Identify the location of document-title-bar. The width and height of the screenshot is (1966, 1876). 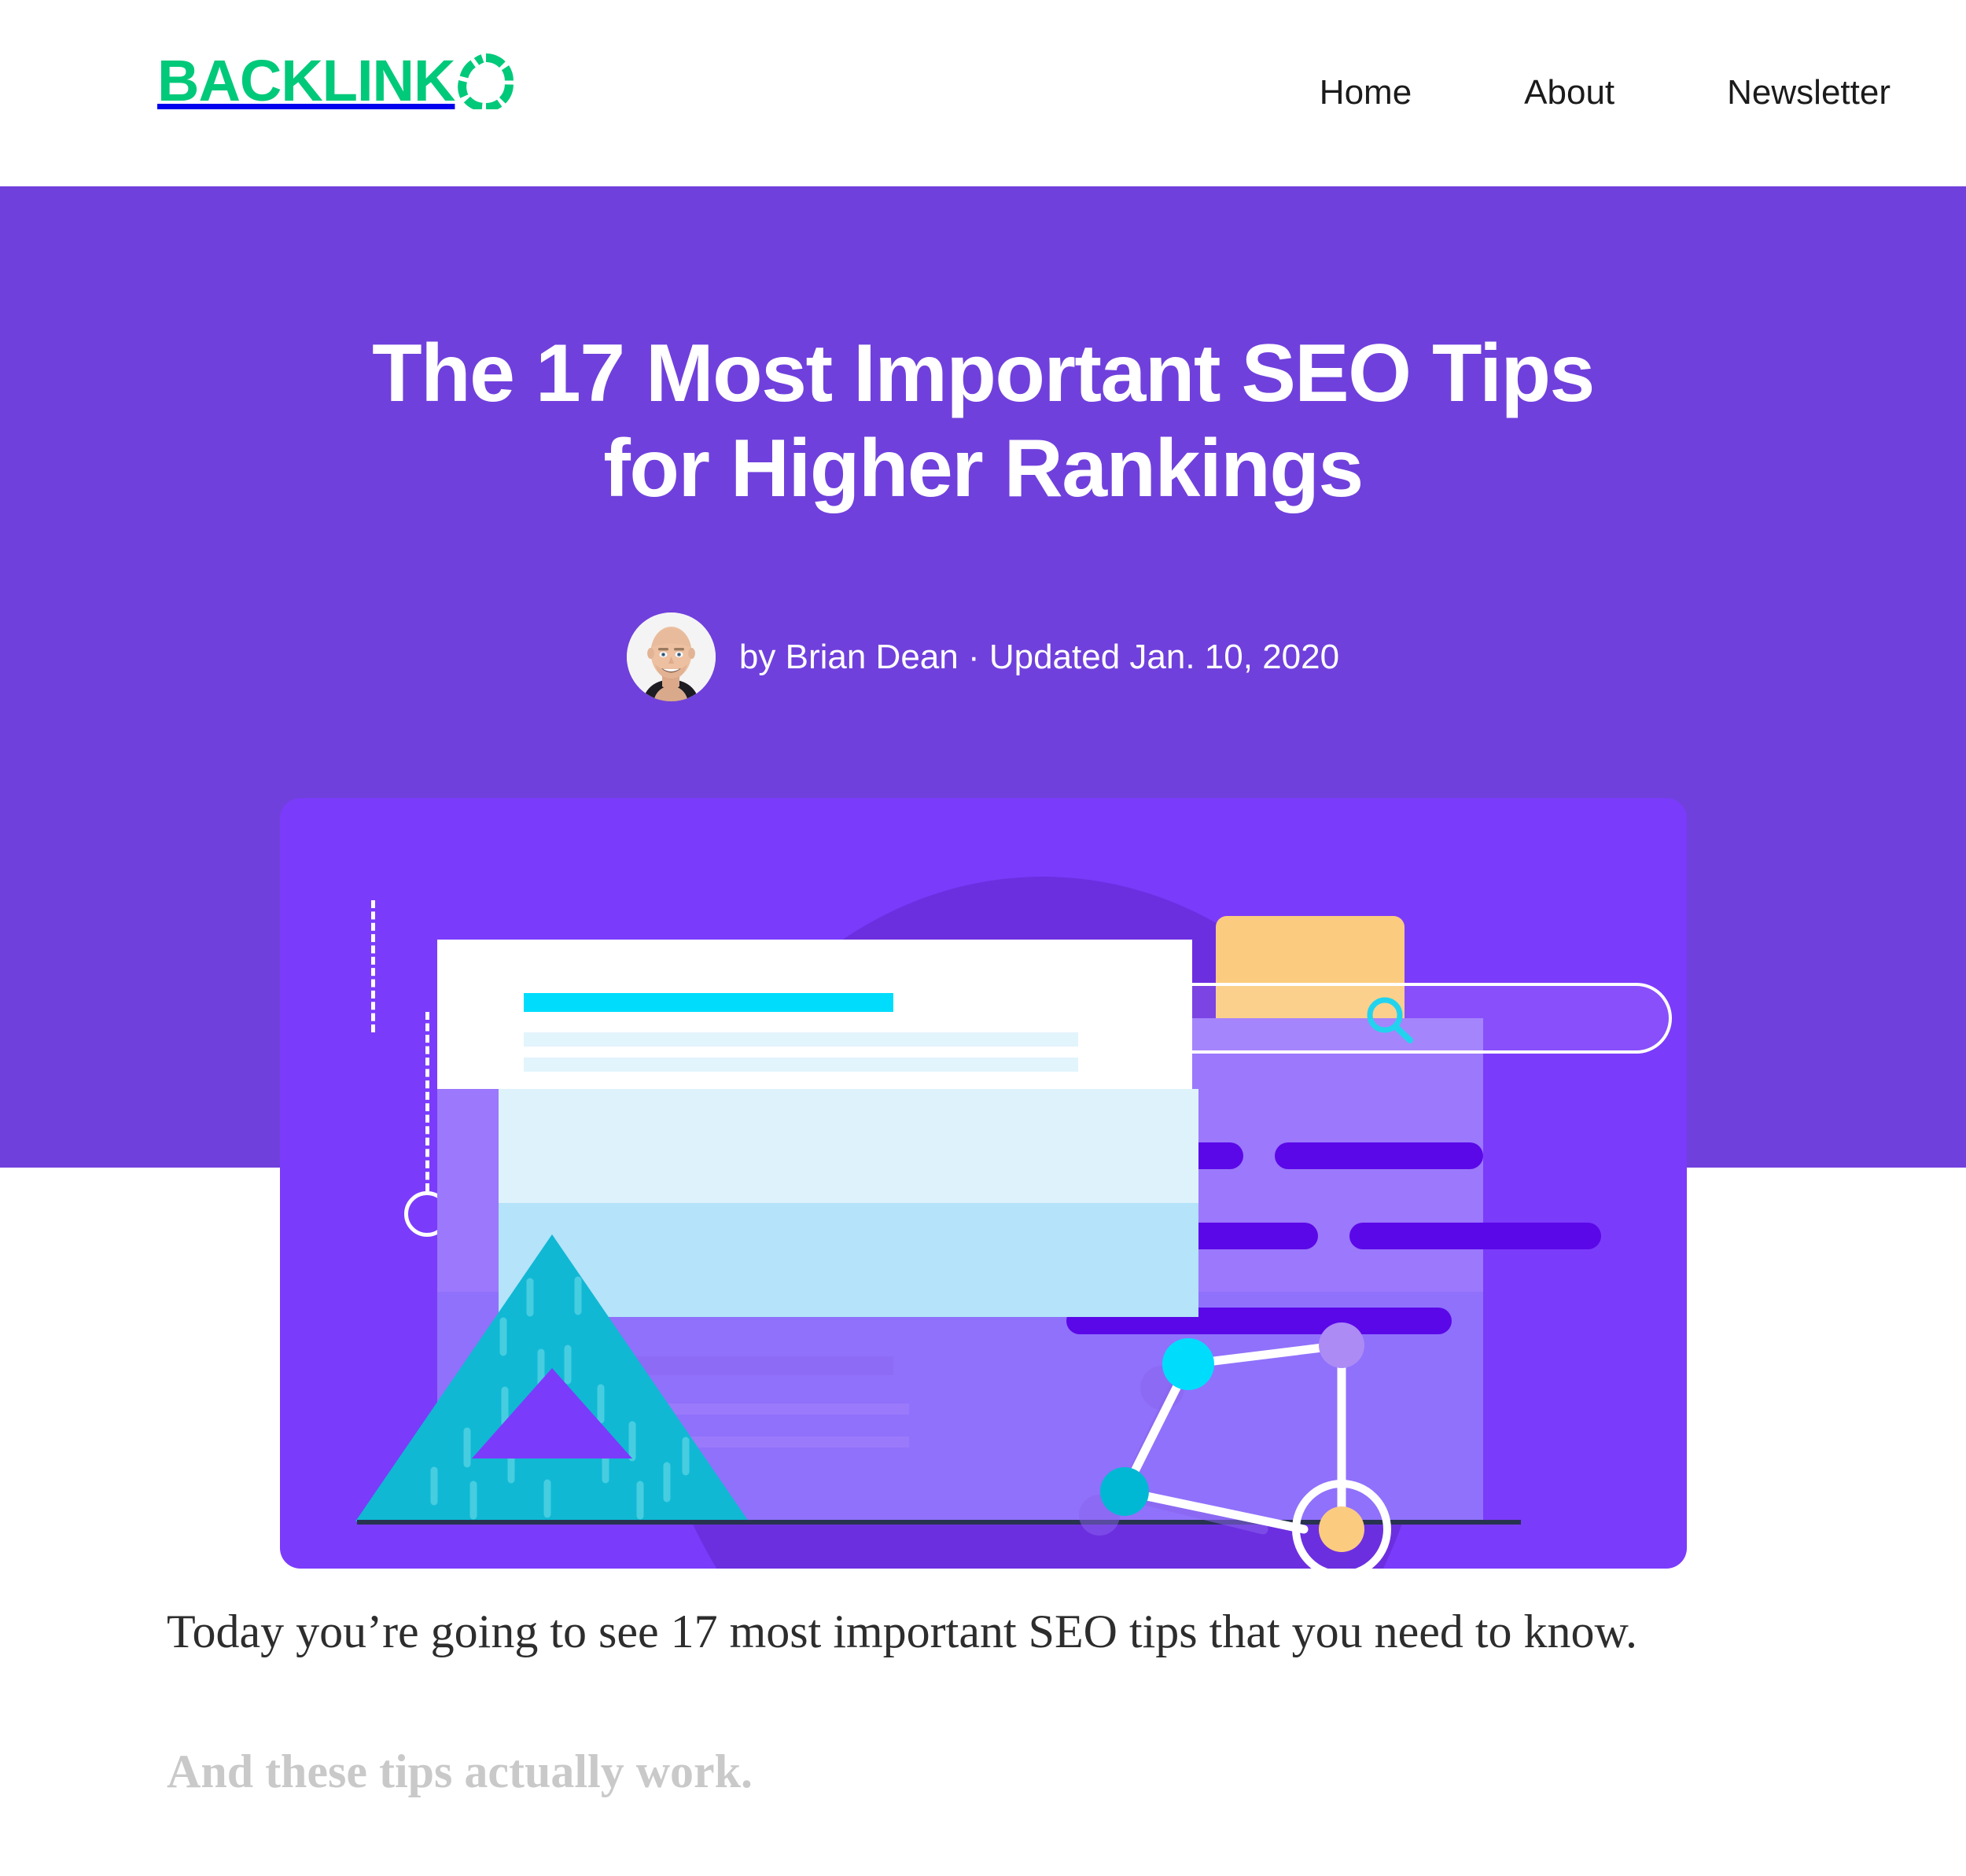
(708, 1002).